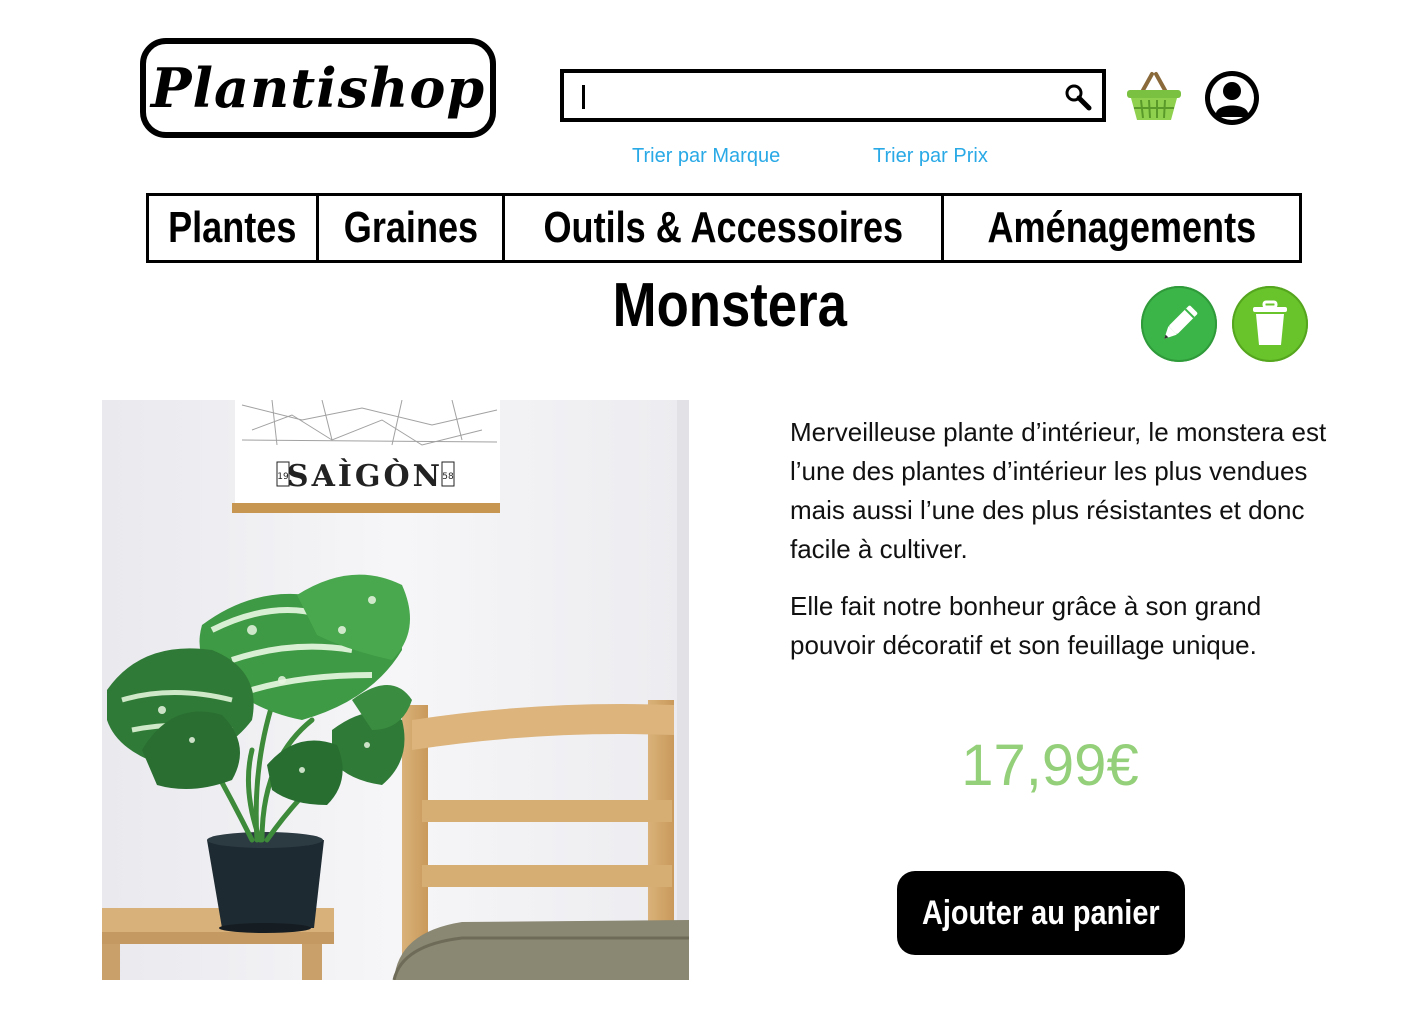 This screenshot has height=1024, width=1416. Describe the element at coordinates (1078, 97) in the screenshot. I see `search-icon` at that location.